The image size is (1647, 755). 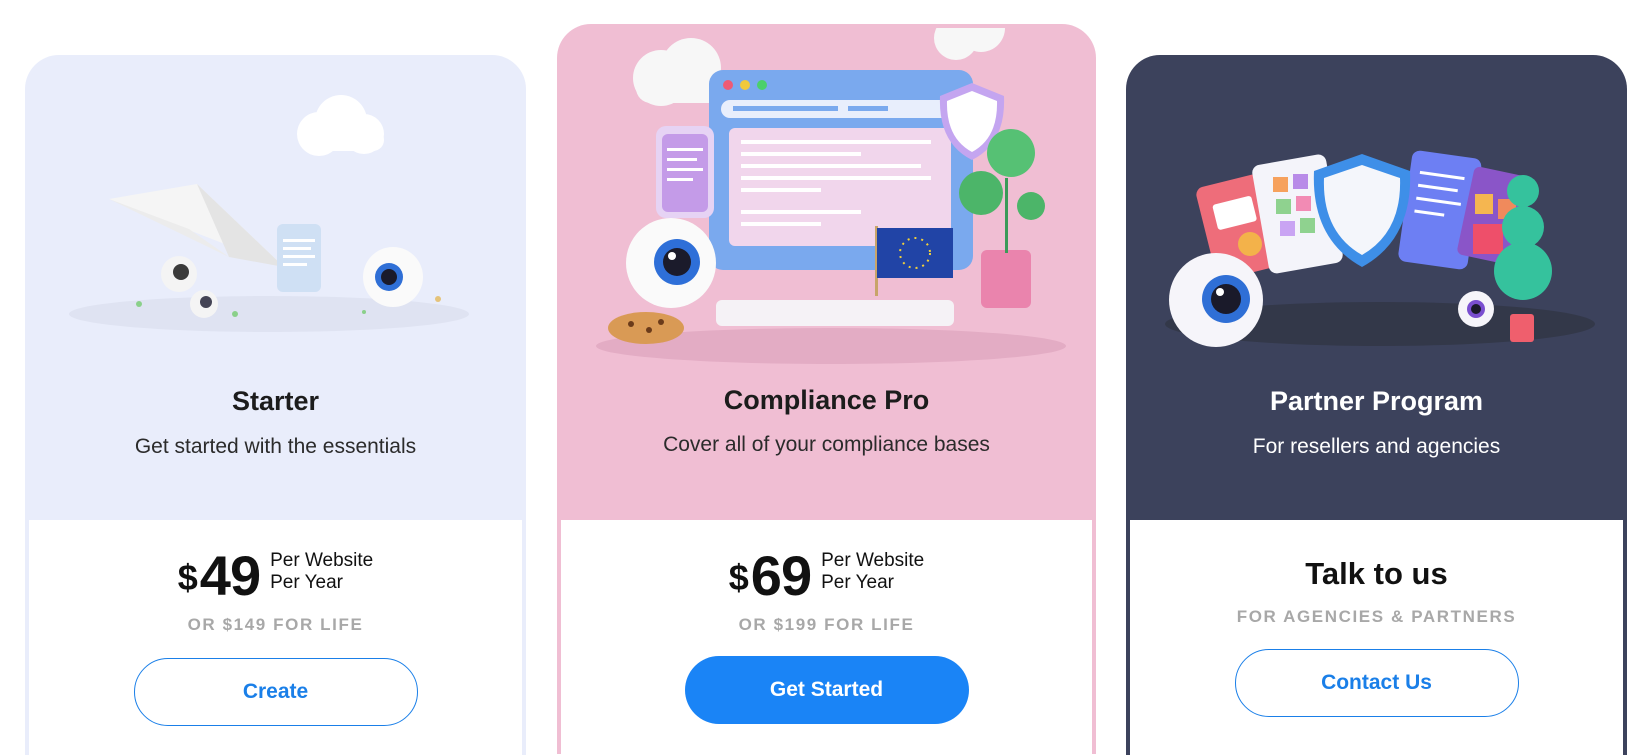 What do you see at coordinates (1376, 446) in the screenshot?
I see `plan-subtitle: For resellers and agencies` at bounding box center [1376, 446].